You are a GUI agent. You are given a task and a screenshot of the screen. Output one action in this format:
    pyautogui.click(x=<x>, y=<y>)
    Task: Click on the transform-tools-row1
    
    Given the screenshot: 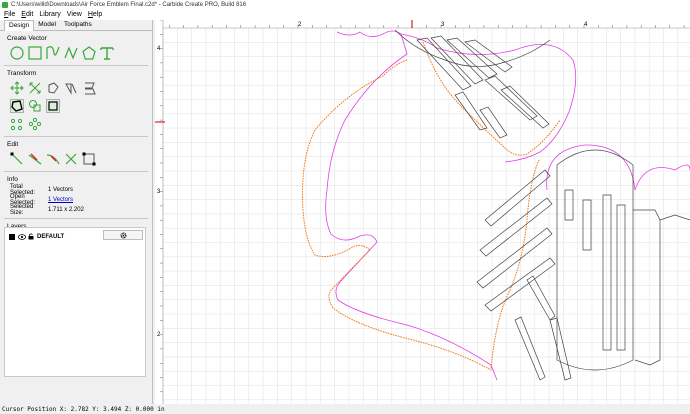 What is the action you would take?
    pyautogui.click(x=81, y=88)
    